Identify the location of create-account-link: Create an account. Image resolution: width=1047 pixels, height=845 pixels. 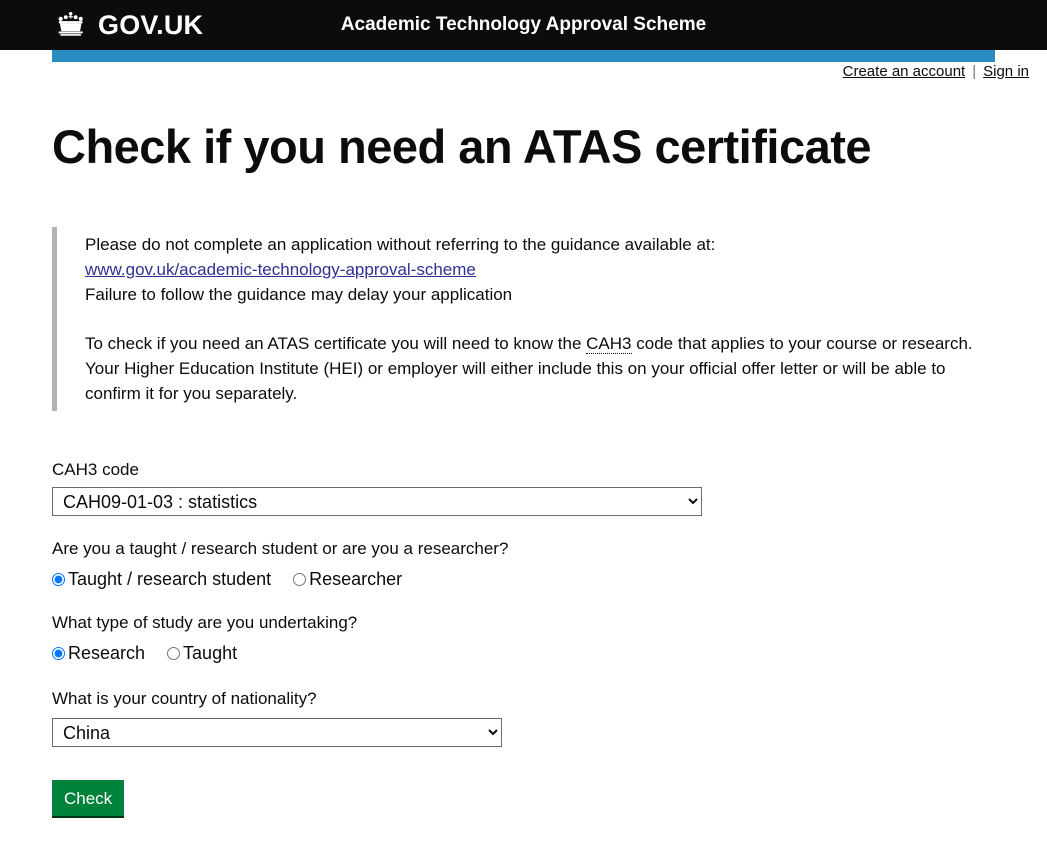
(904, 71).